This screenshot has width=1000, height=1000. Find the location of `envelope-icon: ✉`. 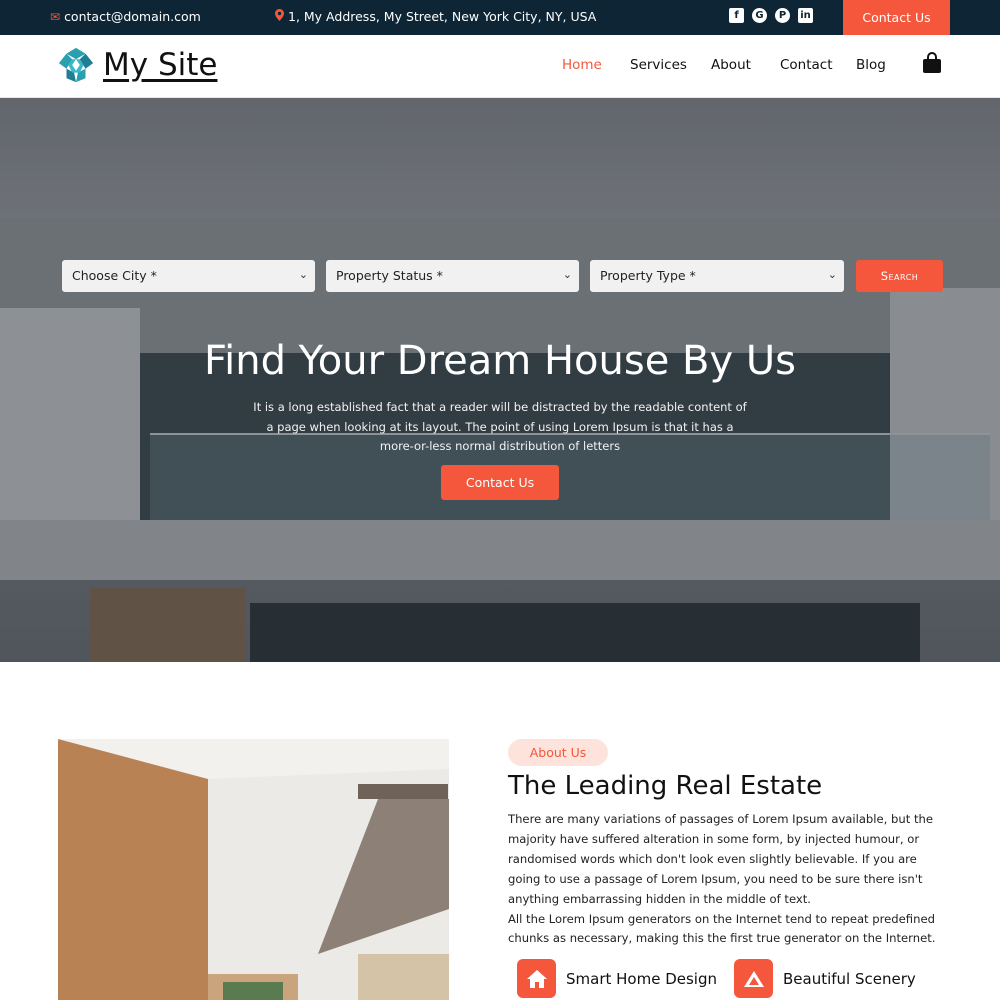

envelope-icon: ✉ is located at coordinates (55, 16).